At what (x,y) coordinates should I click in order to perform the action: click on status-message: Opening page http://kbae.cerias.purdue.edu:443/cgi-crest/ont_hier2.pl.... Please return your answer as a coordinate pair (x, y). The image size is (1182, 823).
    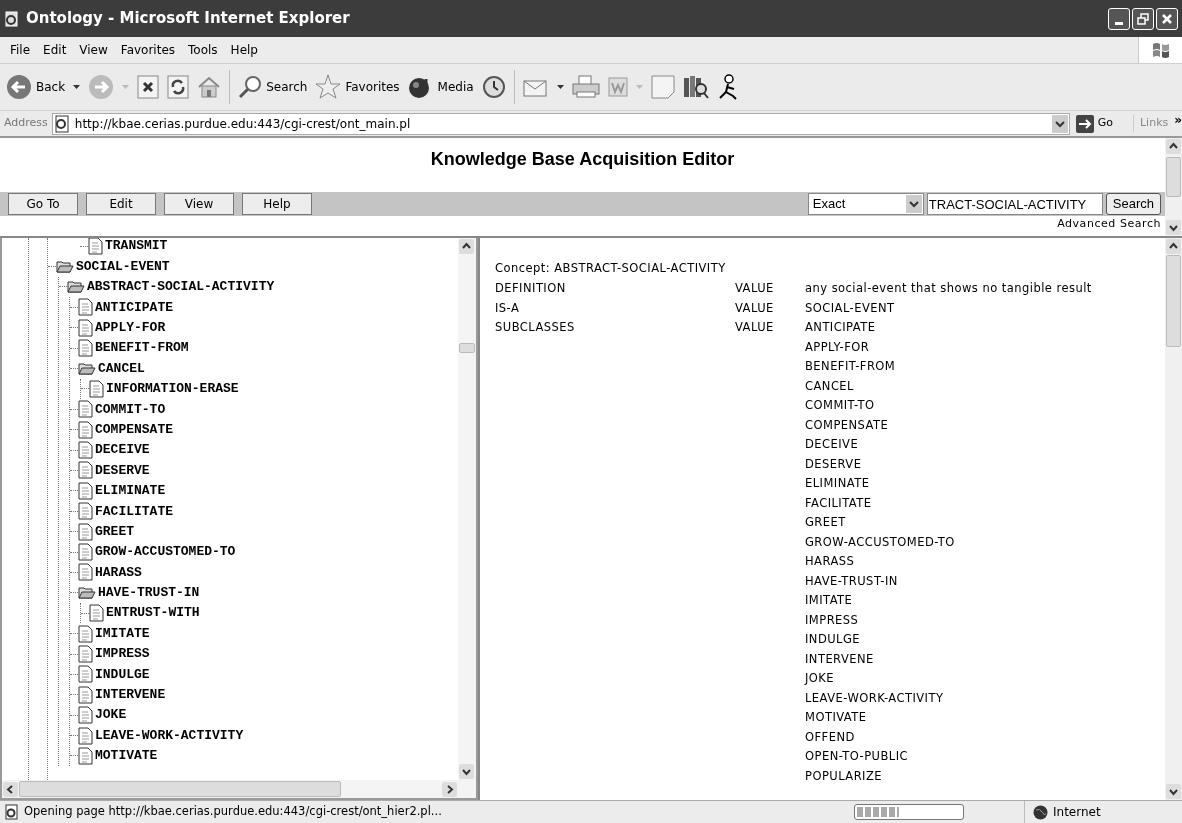
    Looking at the image, I should click on (233, 812).